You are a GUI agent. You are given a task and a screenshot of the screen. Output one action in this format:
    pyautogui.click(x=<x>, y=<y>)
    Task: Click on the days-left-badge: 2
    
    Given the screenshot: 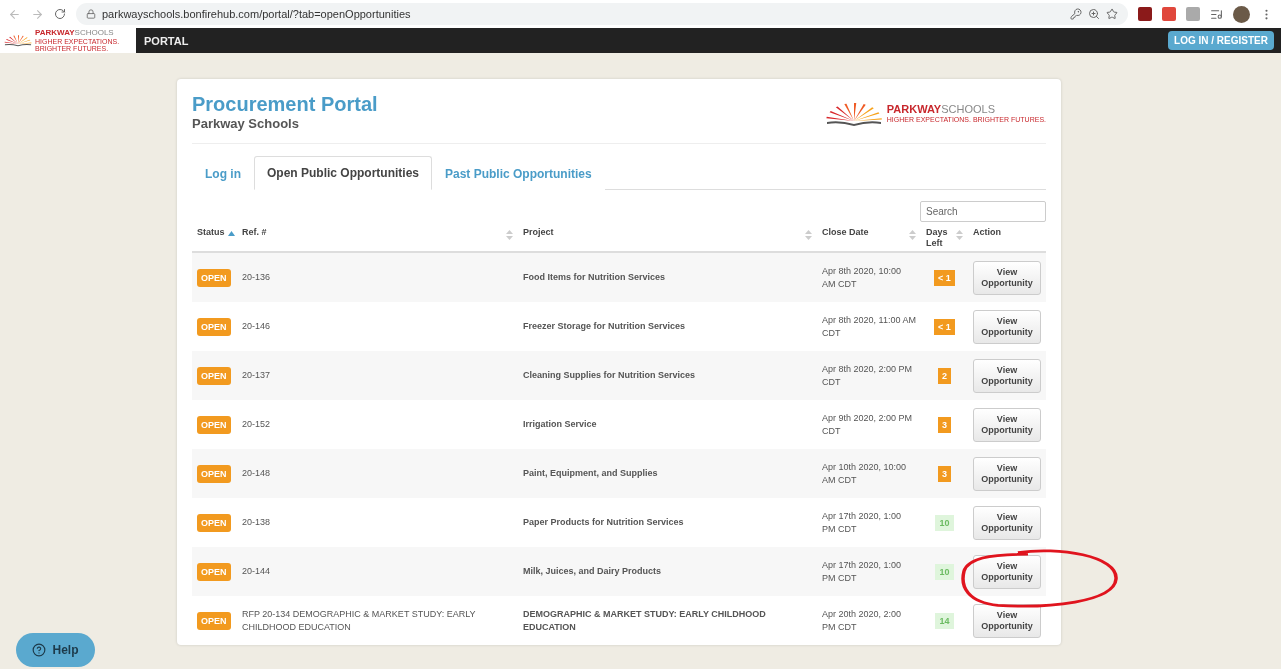 What is the action you would take?
    pyautogui.click(x=944, y=375)
    